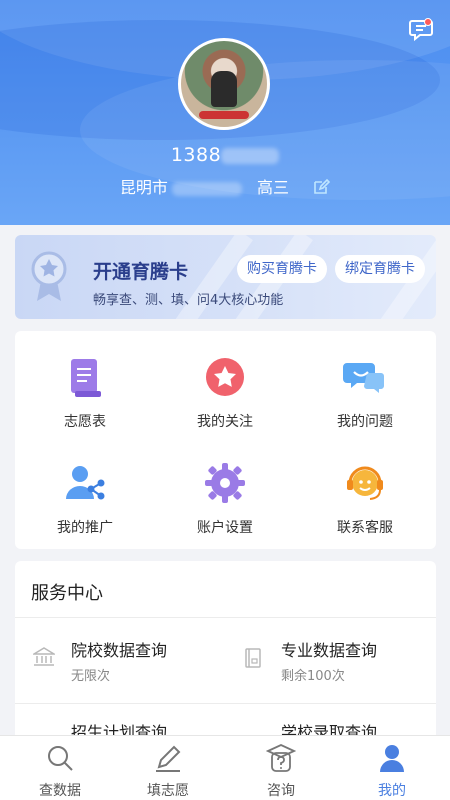 This screenshot has height=800, width=450. What do you see at coordinates (392, 758) in the screenshot?
I see `user-icon` at bounding box center [392, 758].